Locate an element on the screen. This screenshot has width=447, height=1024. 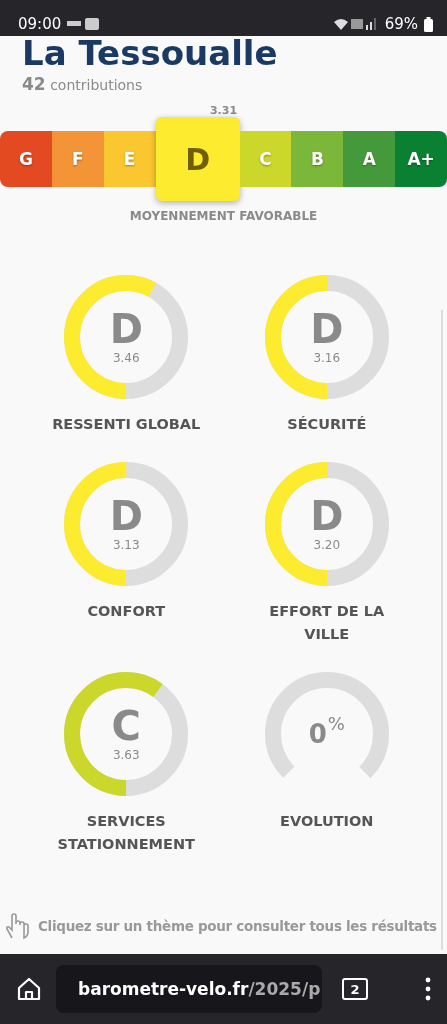
pointing-hand-icon is located at coordinates (17, 926).